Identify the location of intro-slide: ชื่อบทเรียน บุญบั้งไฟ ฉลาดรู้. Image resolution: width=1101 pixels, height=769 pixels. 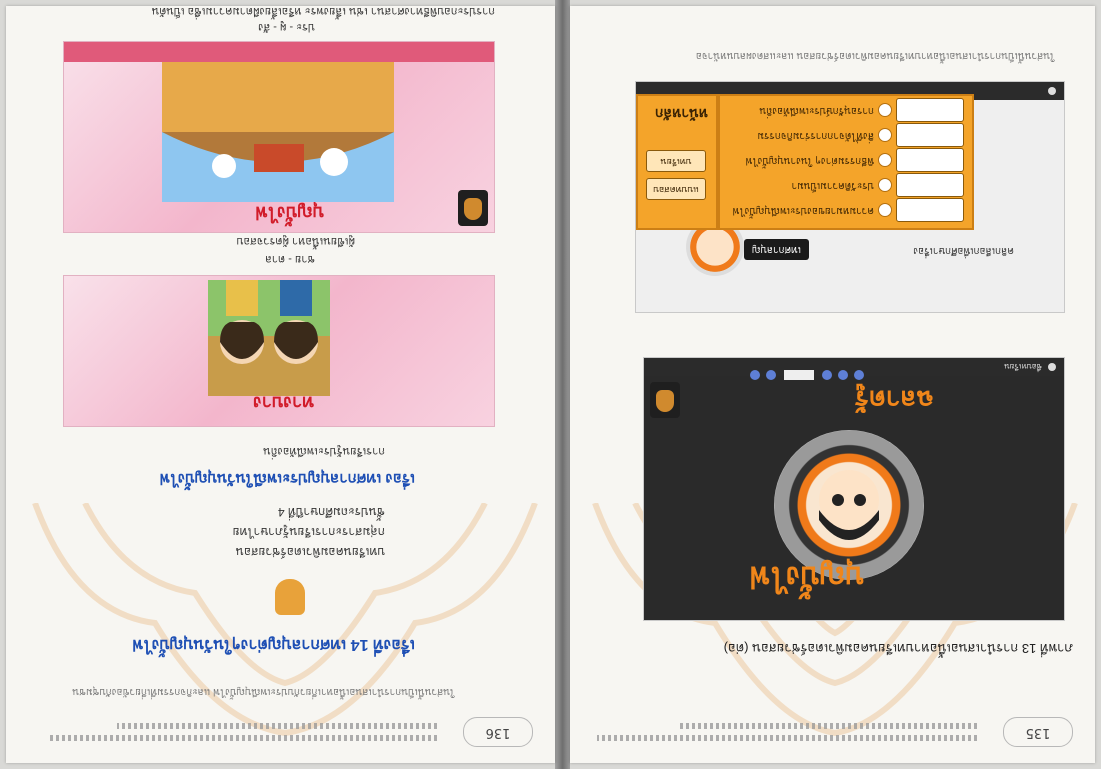
(854, 489).